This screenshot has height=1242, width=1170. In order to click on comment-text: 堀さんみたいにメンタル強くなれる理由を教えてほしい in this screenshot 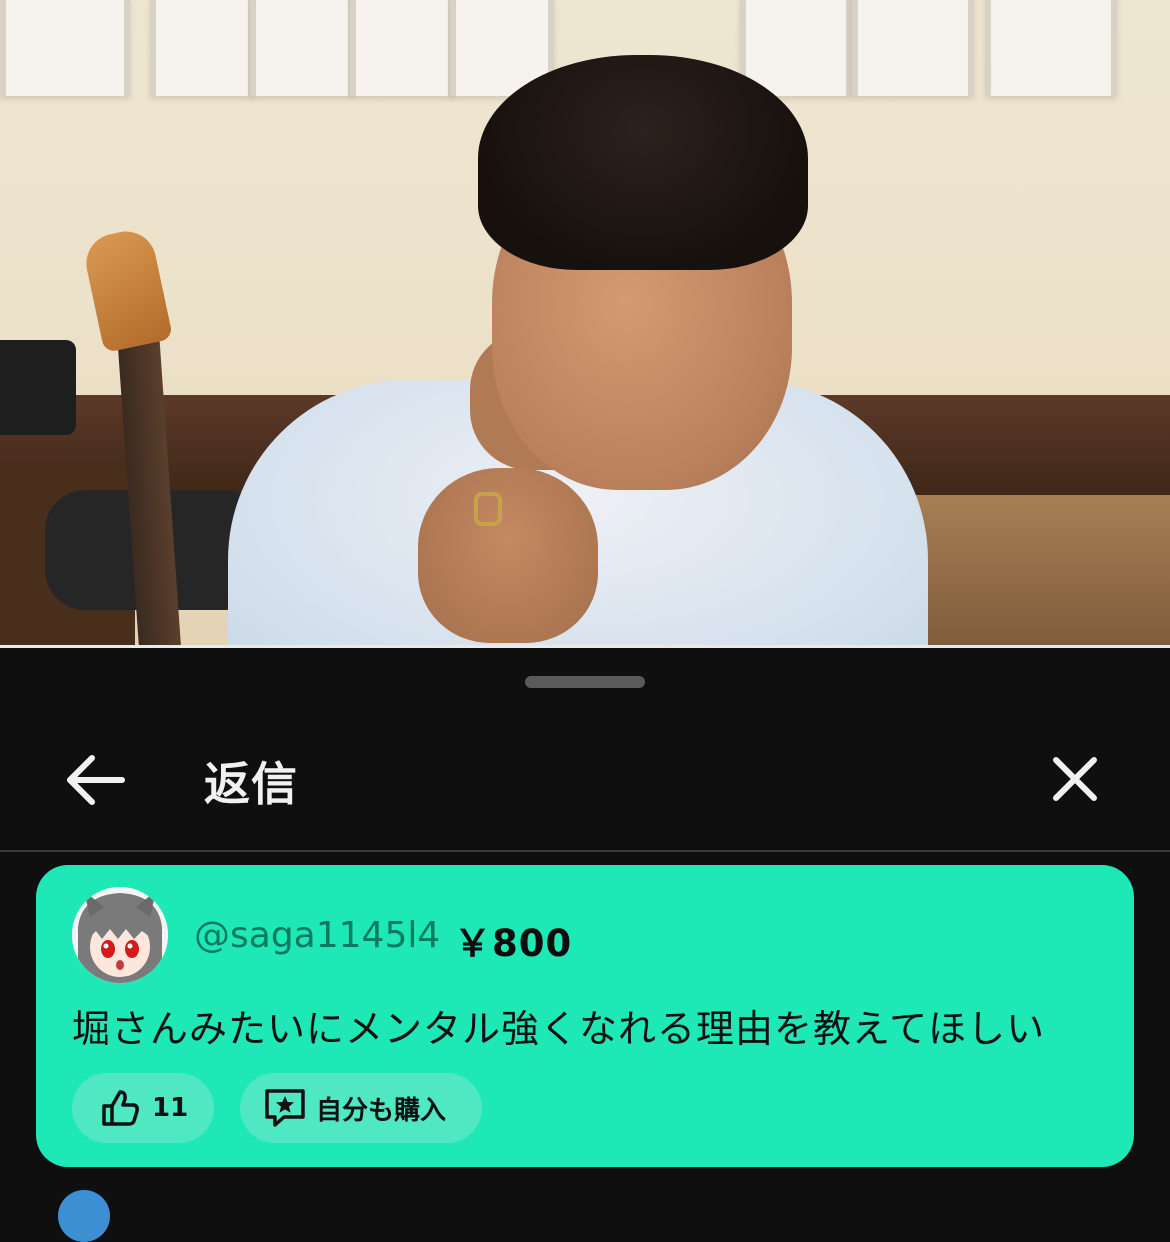, I will do `click(559, 1029)`.